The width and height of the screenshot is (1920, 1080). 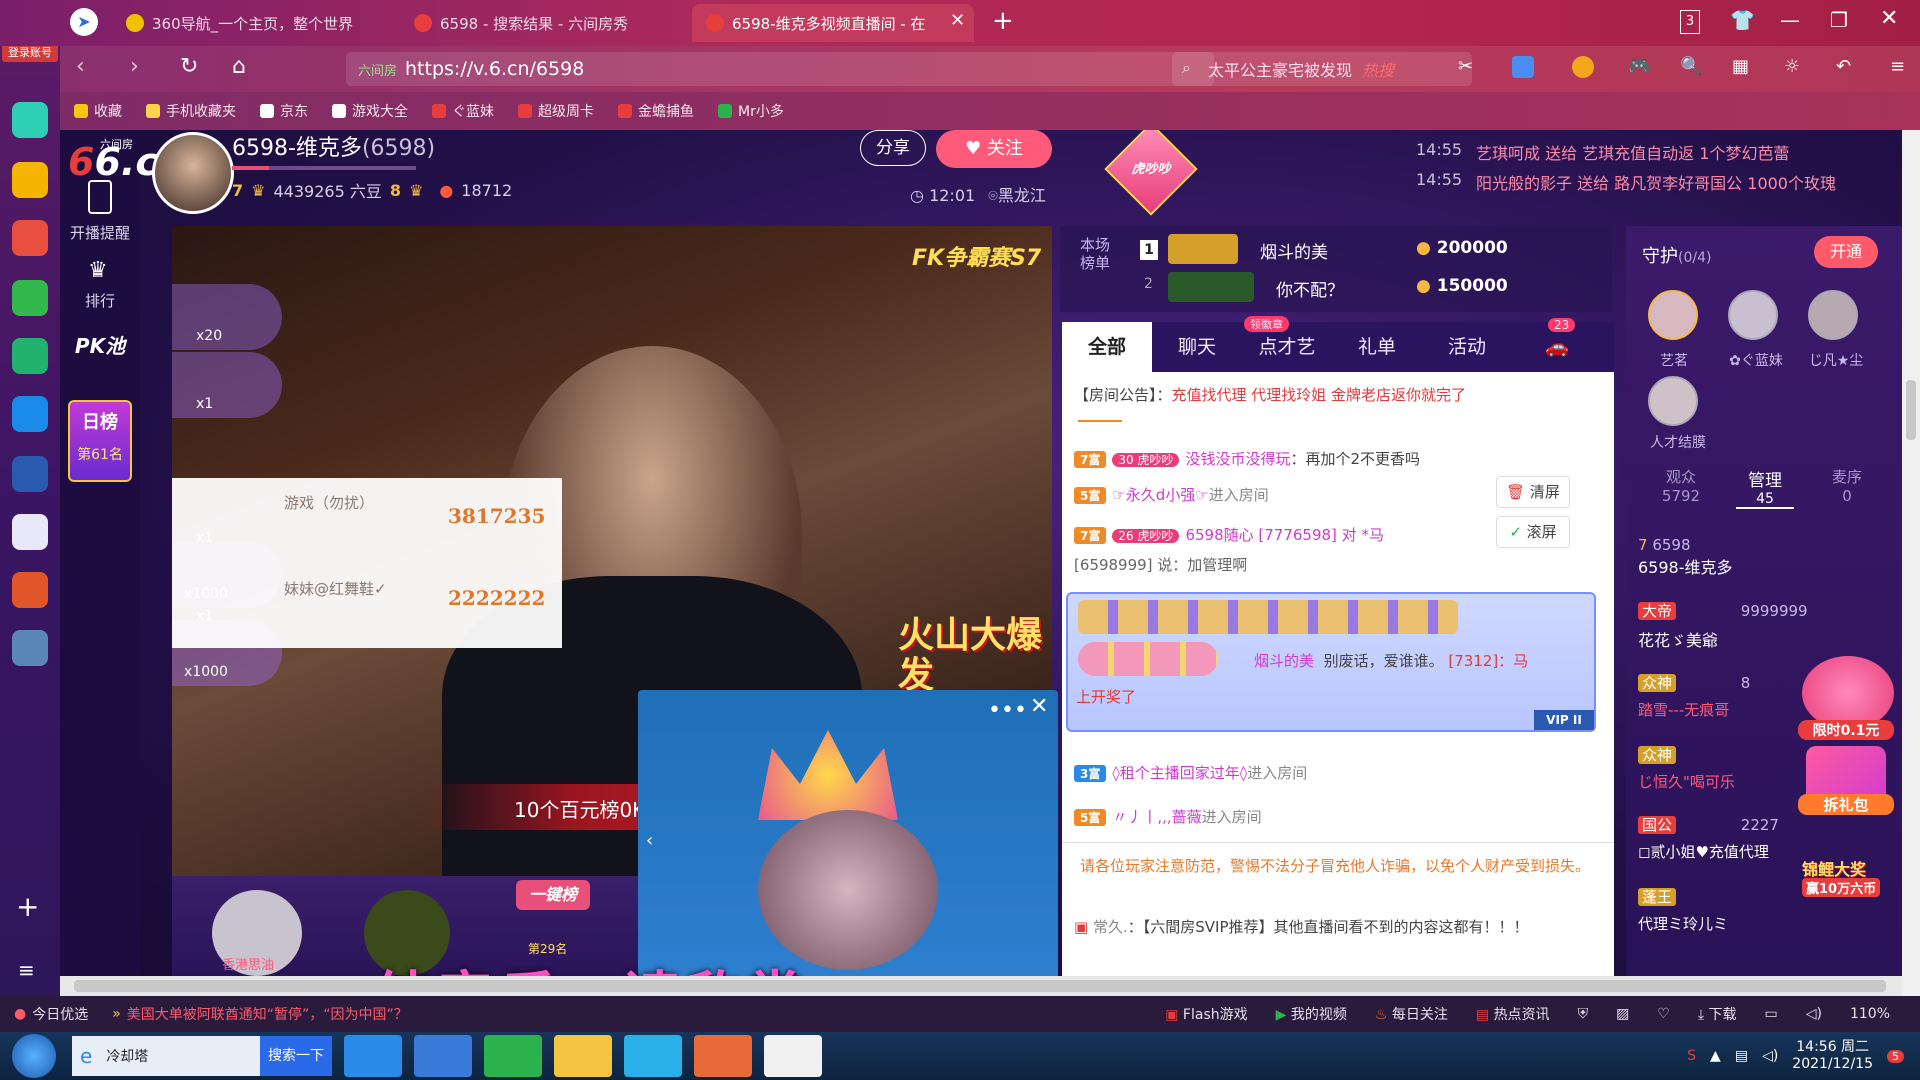 What do you see at coordinates (1690, 22) in the screenshot?
I see `tab-count: 3` at bounding box center [1690, 22].